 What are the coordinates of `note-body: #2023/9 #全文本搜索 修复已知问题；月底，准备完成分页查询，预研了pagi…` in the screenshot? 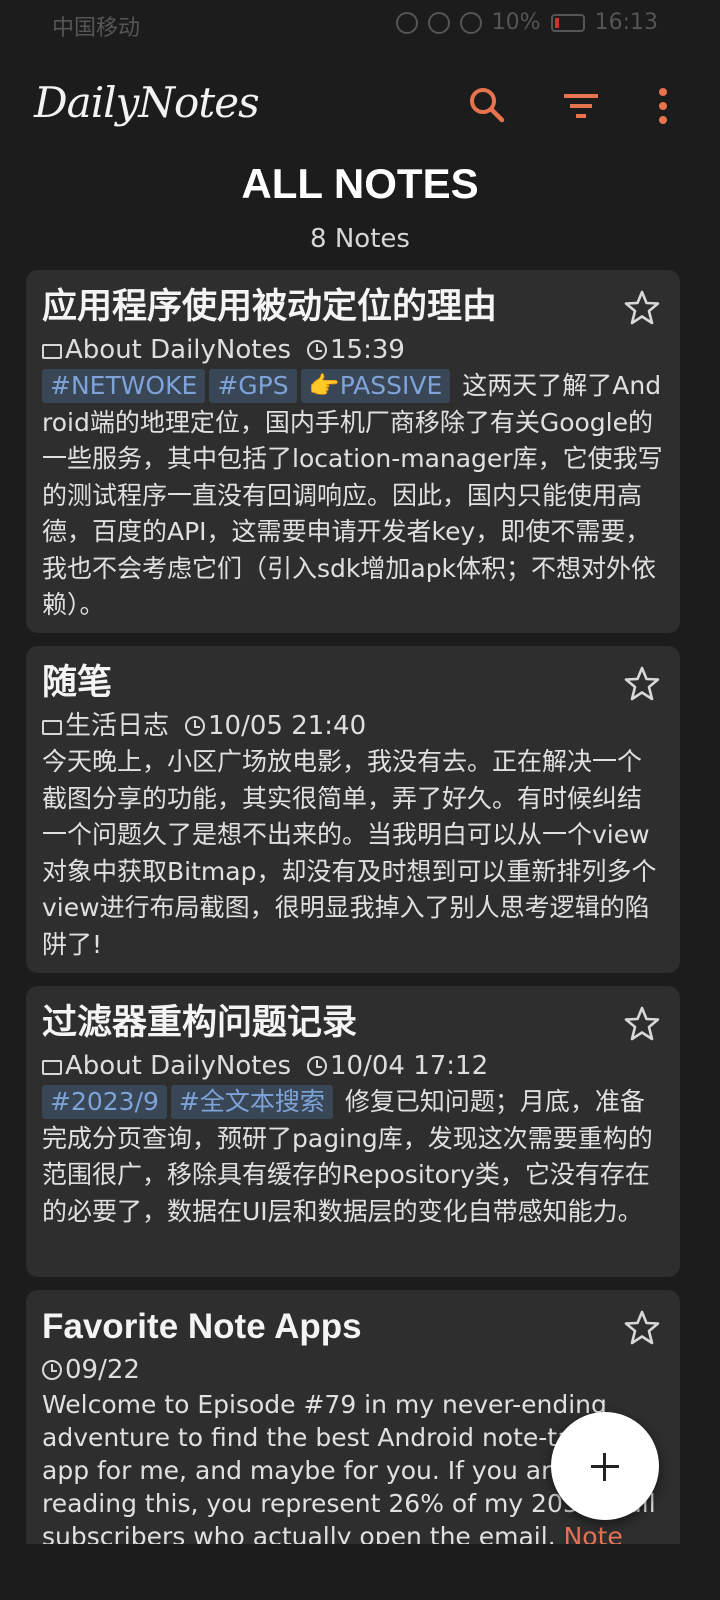 It's located at (353, 1157).